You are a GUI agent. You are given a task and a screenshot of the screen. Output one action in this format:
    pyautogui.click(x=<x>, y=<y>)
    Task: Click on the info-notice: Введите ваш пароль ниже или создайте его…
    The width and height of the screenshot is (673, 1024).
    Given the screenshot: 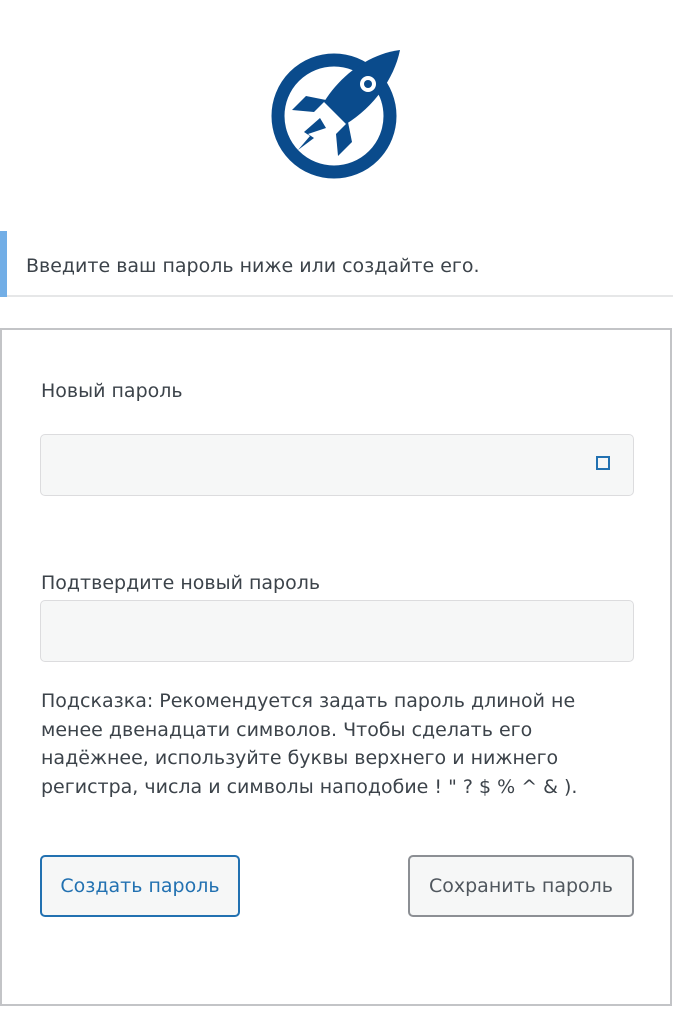 What is the action you would take?
    pyautogui.click(x=336, y=264)
    